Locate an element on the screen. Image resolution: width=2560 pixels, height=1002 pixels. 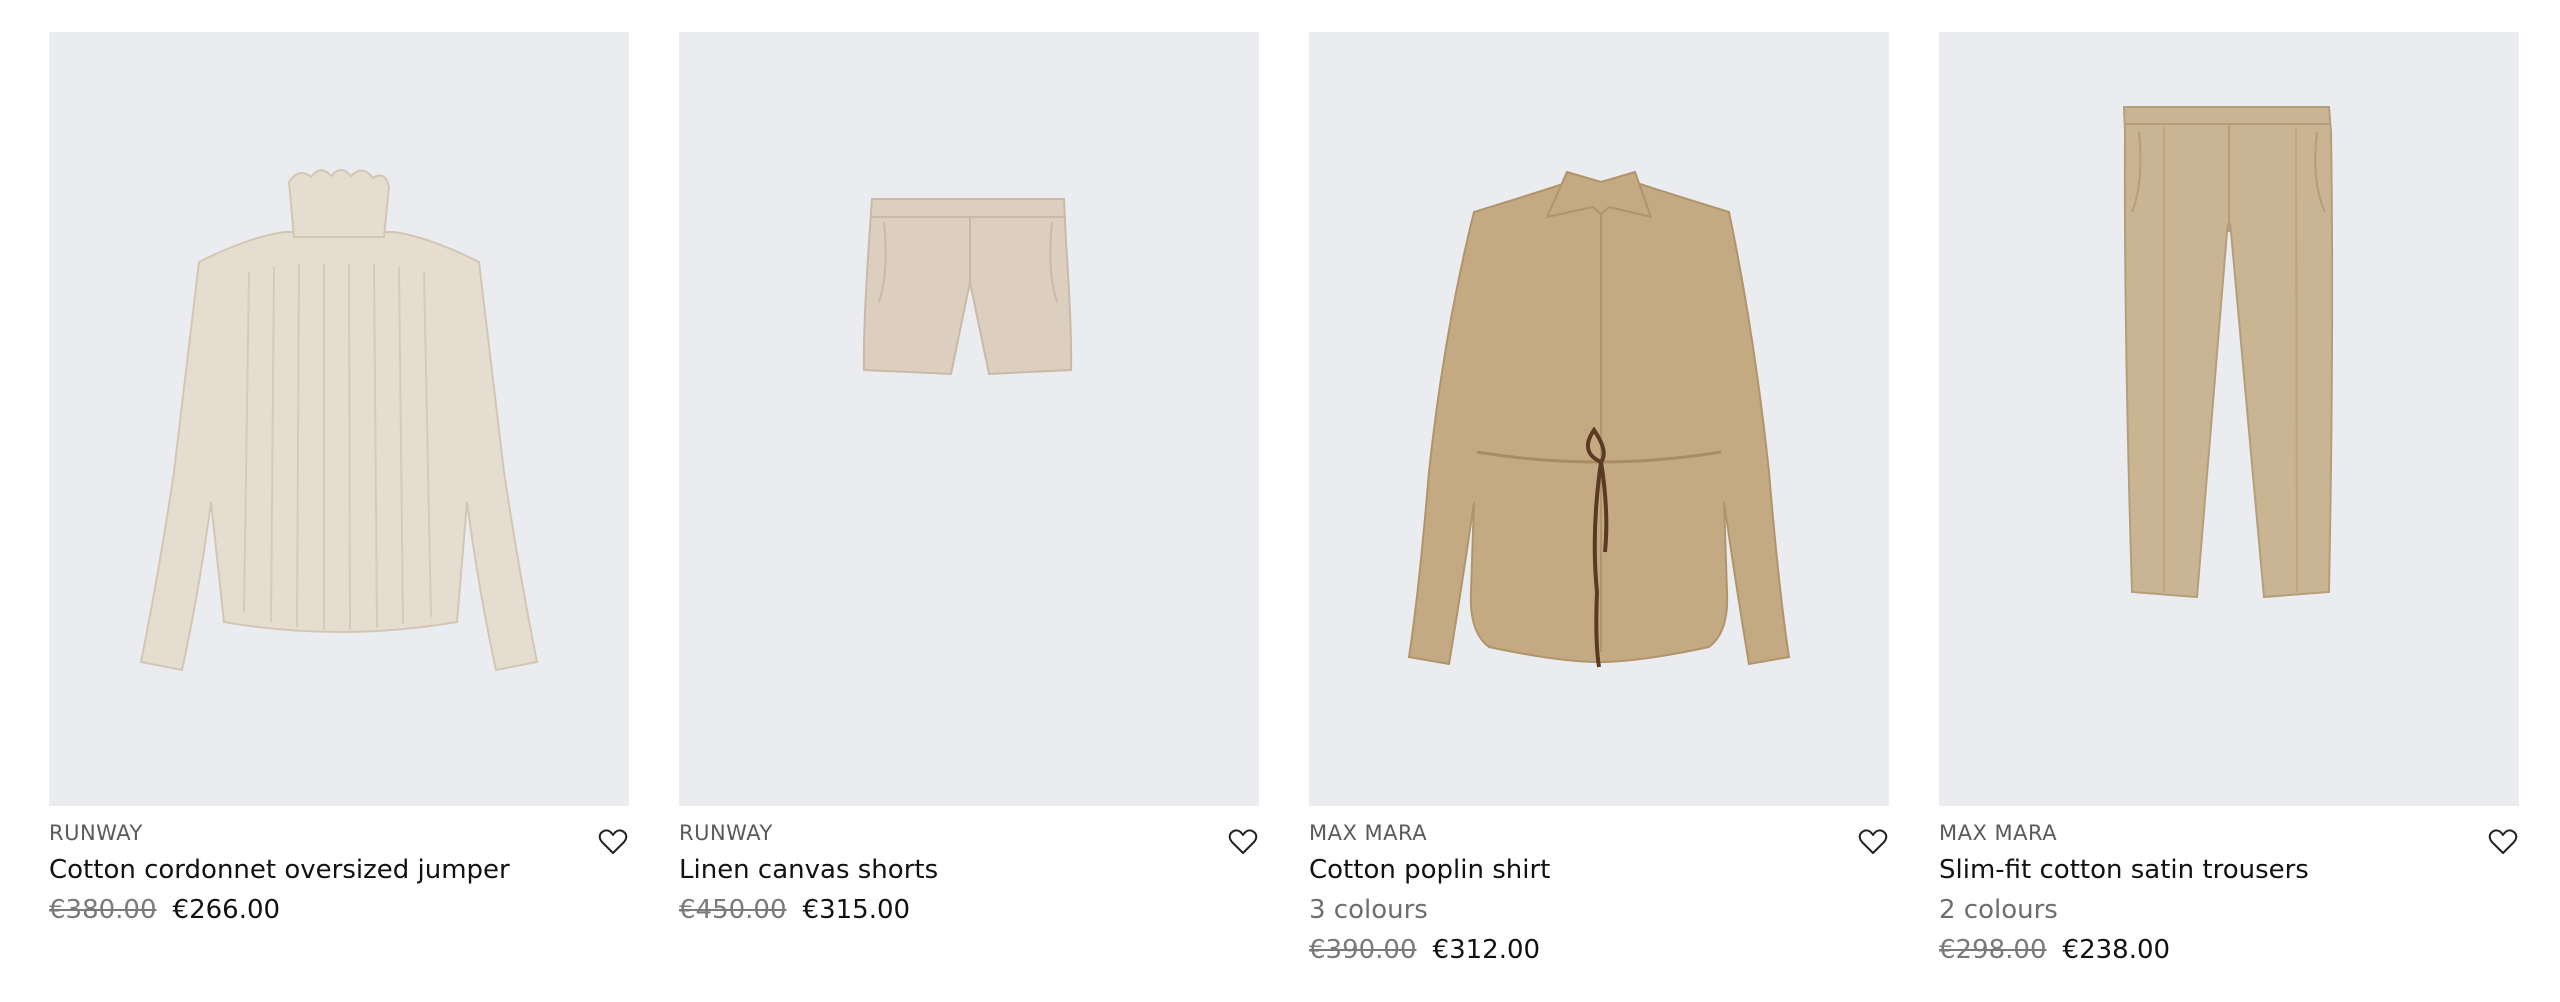
colour-count: 3 colours is located at coordinates (1368, 910).